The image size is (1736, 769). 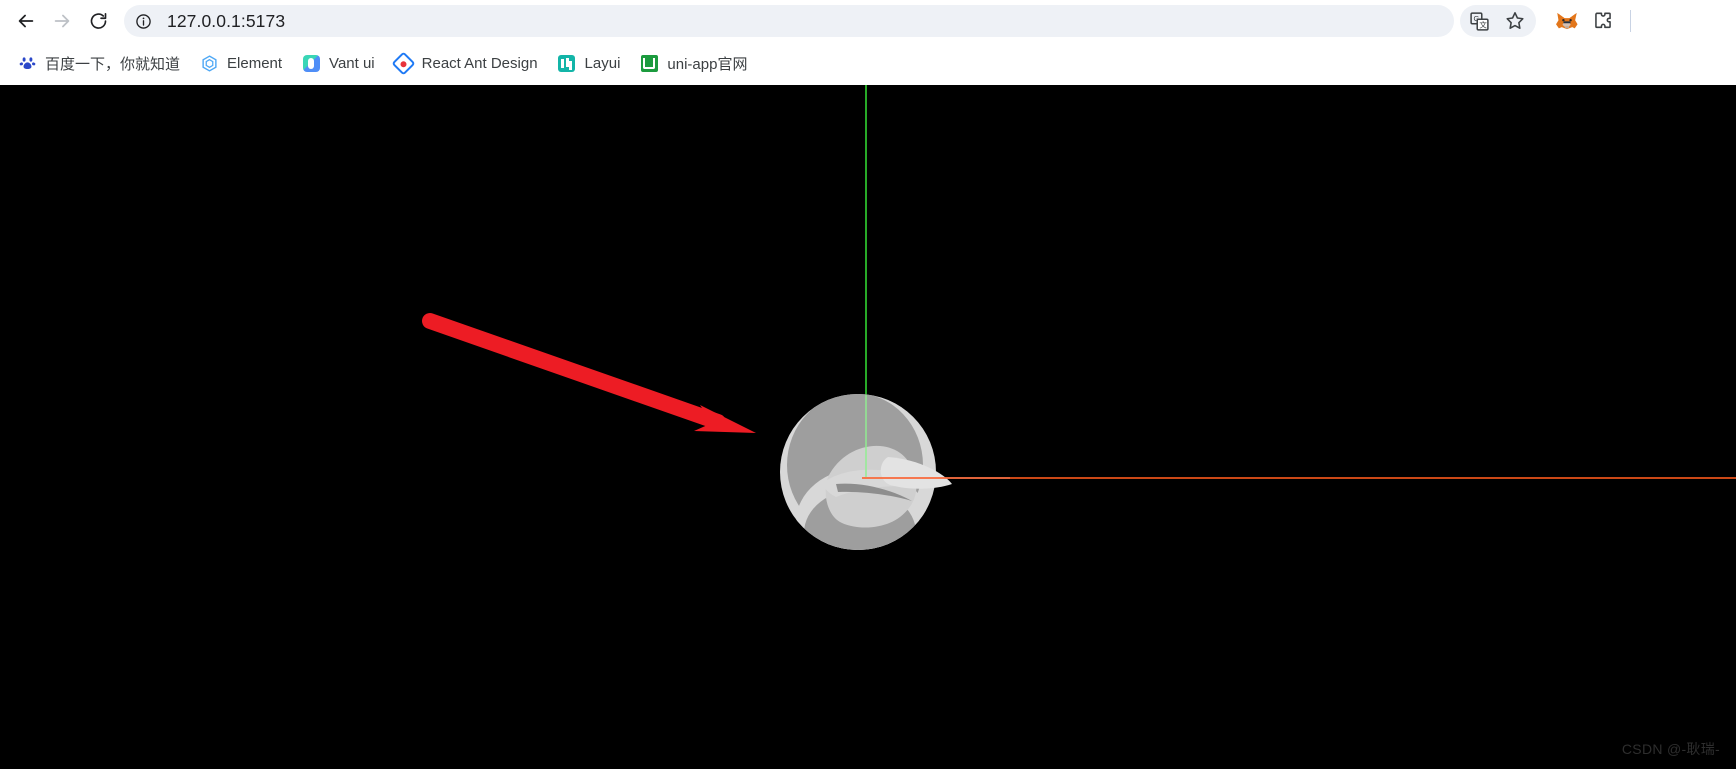 I want to click on omnibox-actions: G 文, so click(x=1498, y=21).